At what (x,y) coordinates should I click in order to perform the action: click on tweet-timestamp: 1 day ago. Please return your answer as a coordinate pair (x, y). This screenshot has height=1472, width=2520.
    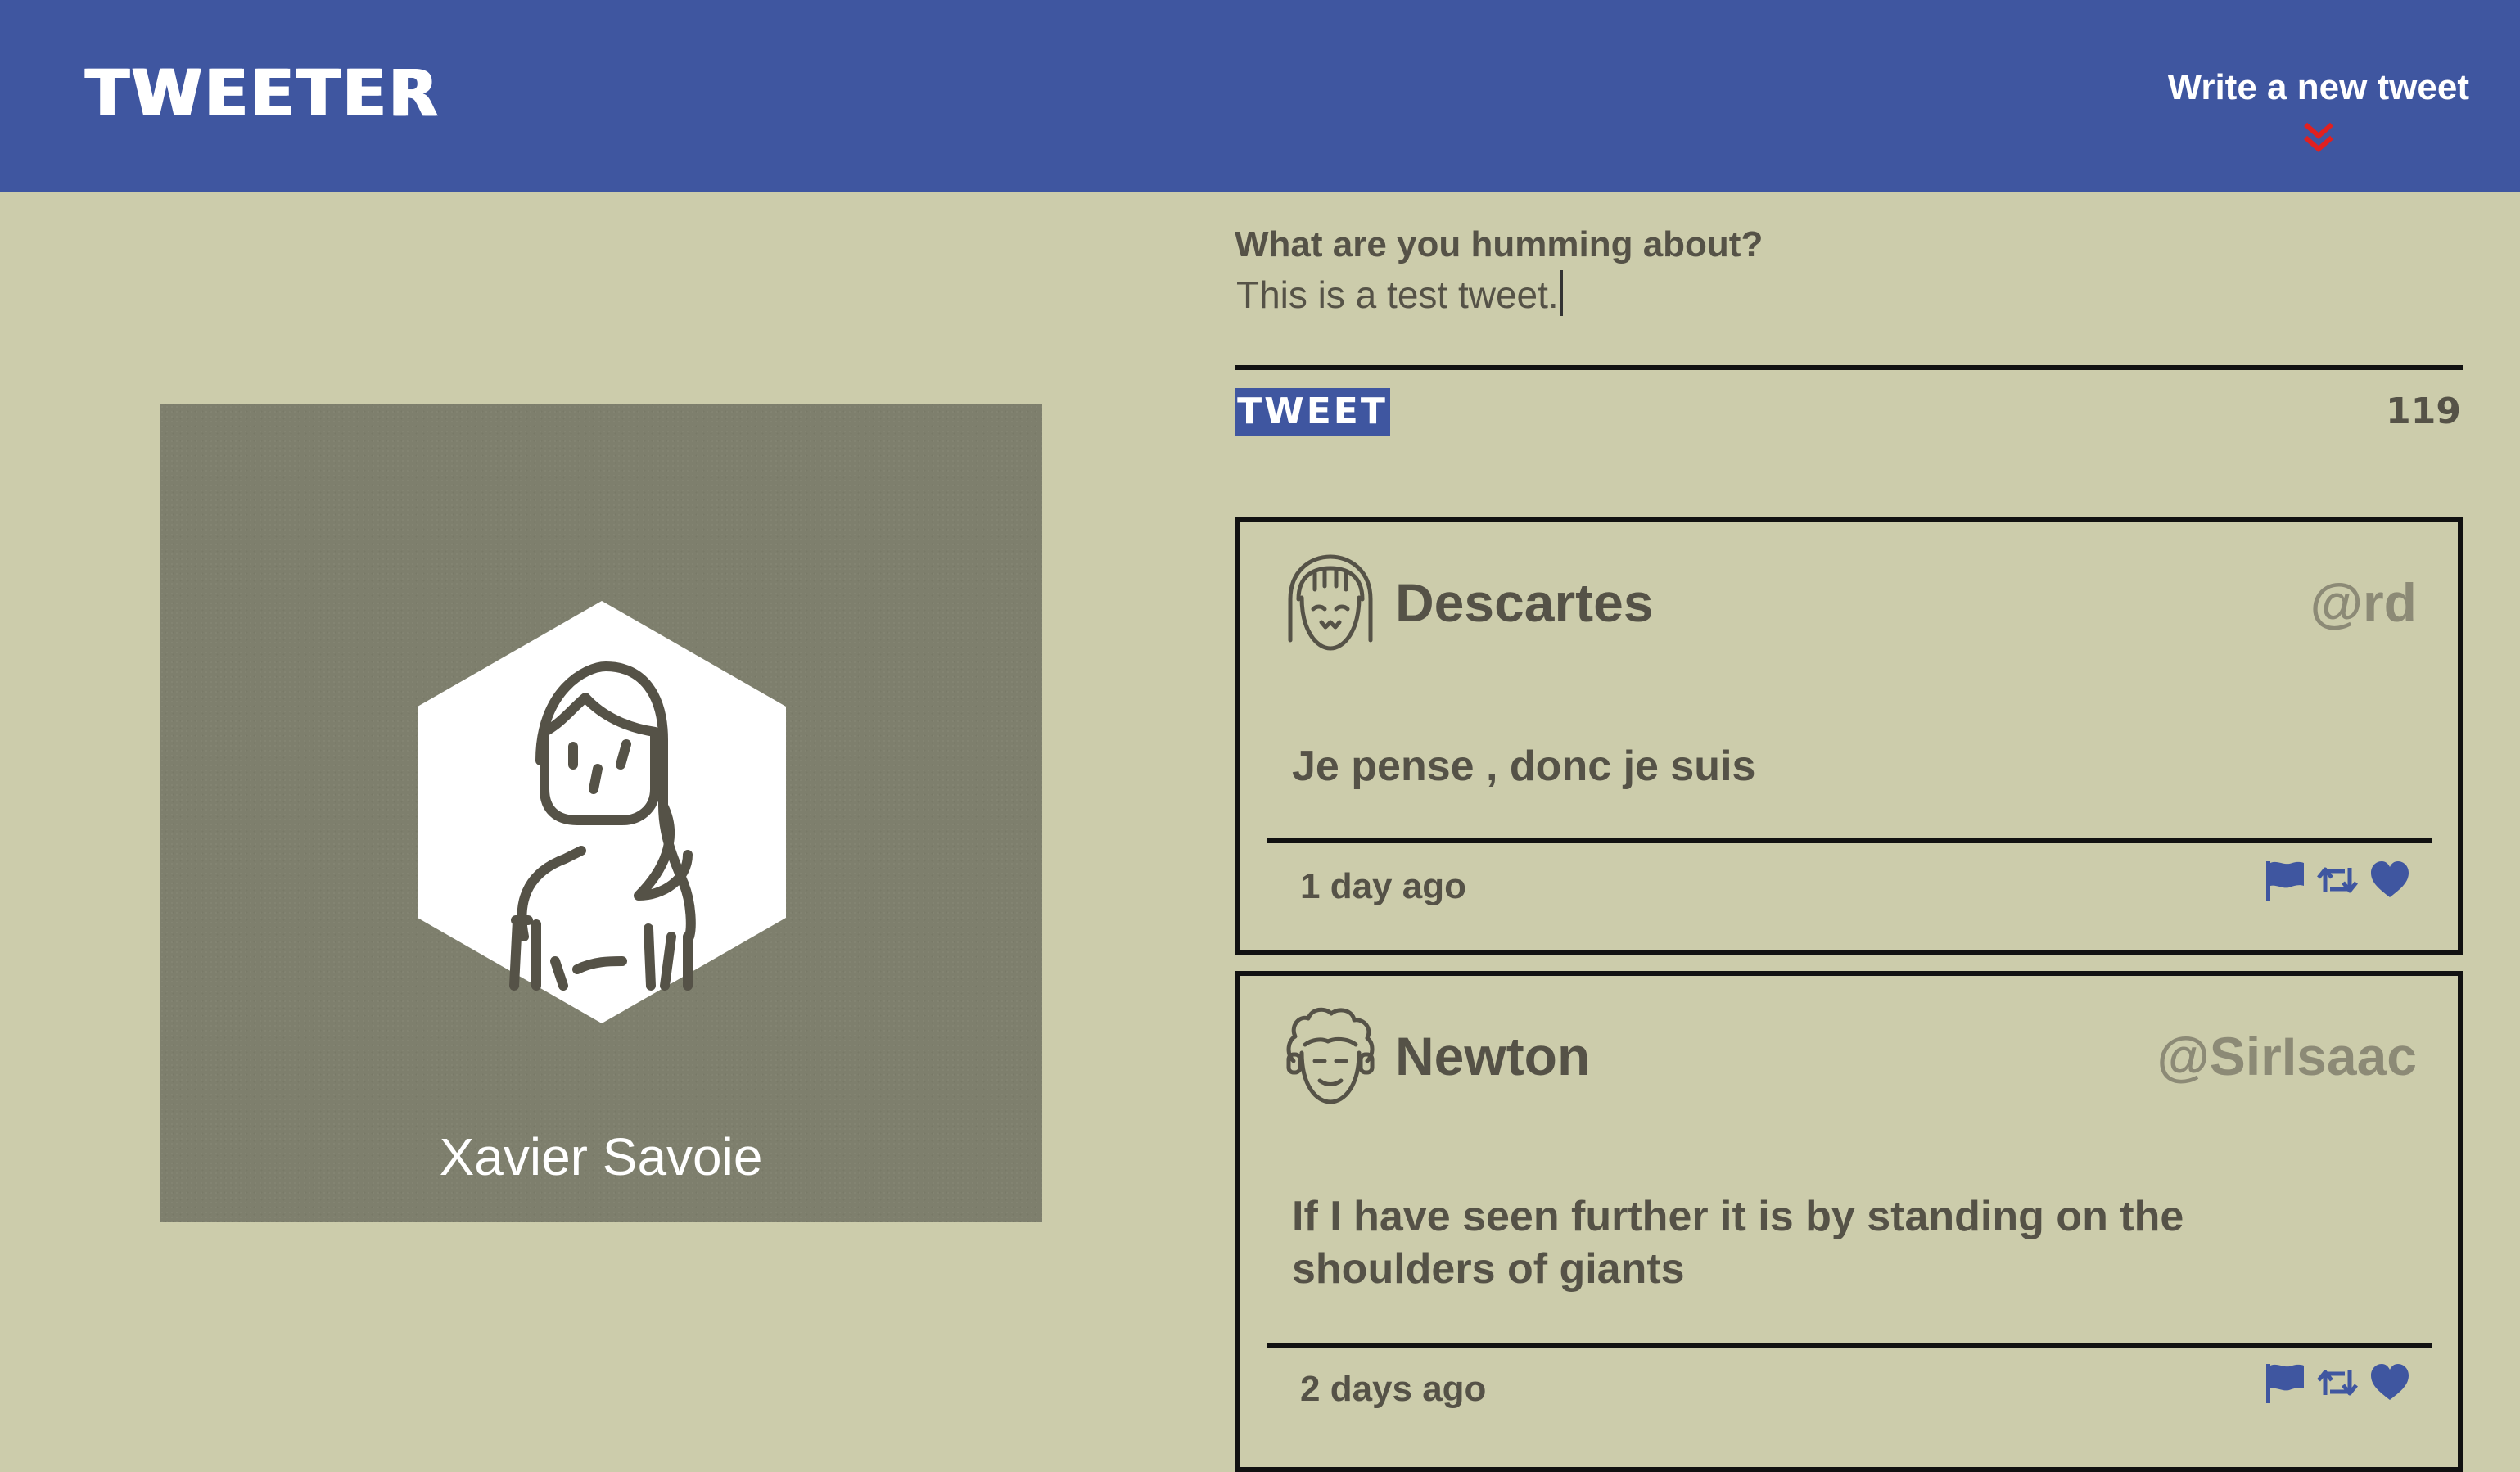
    Looking at the image, I should click on (1383, 886).